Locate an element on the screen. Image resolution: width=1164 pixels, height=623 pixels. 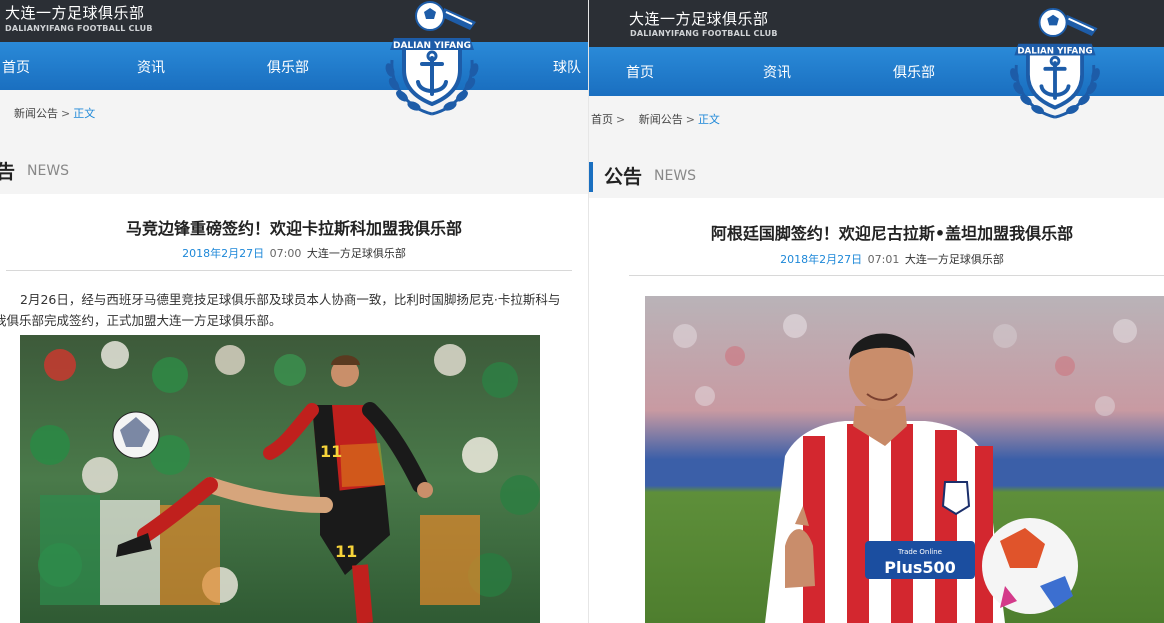
main-nav: 首页 资讯 俱乐部 球队 is located at coordinates (294, 66).